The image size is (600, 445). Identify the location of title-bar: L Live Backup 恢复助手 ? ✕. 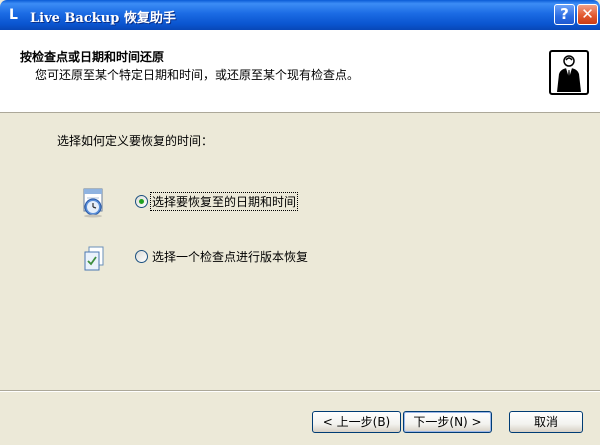
(300, 15).